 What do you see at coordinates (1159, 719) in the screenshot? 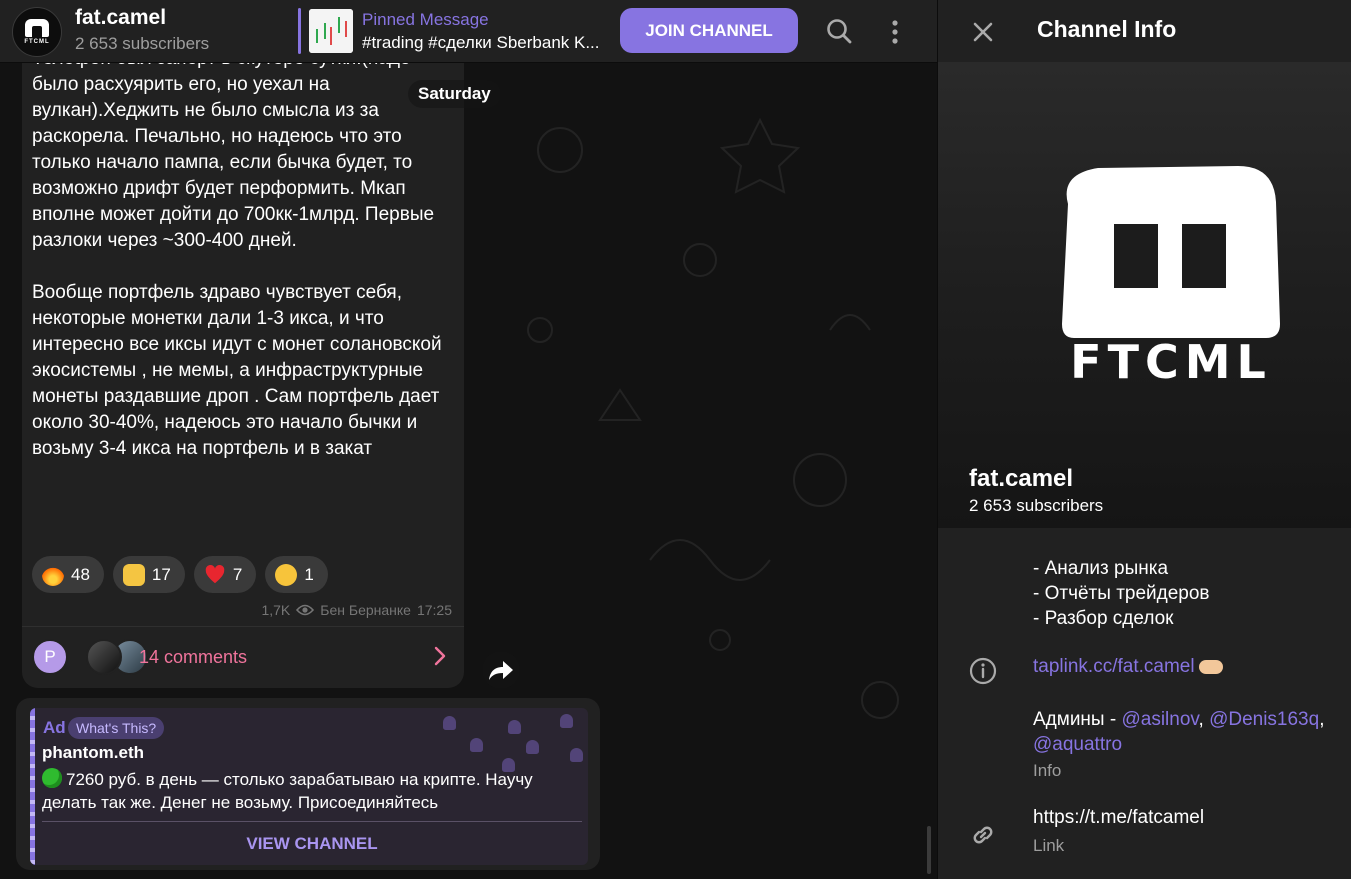
I see `admin-link-asilnov: @asilnov` at bounding box center [1159, 719].